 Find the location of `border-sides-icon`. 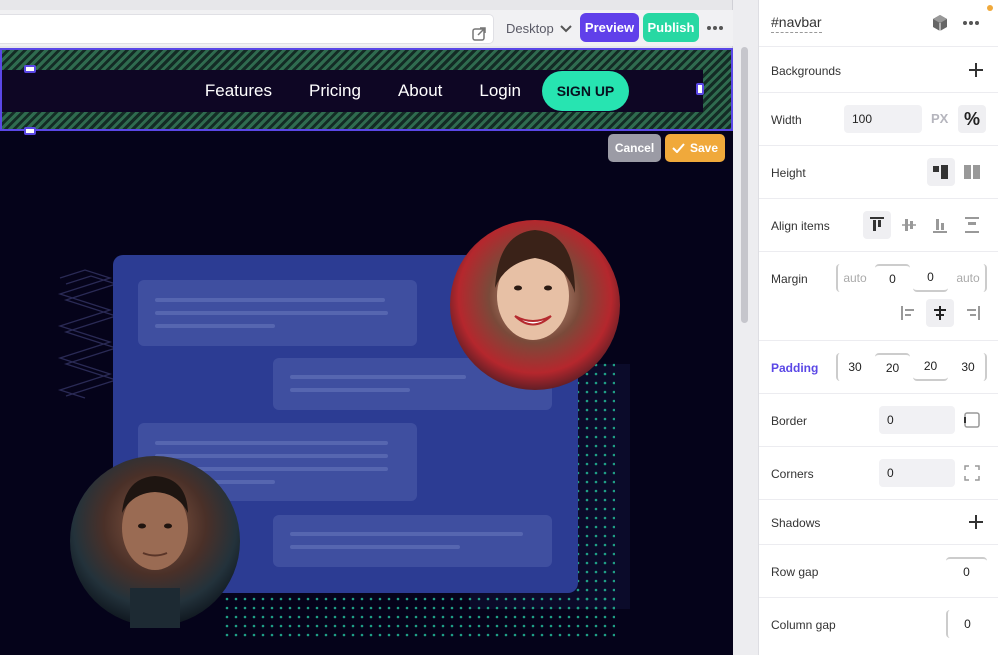

border-sides-icon is located at coordinates (972, 420).